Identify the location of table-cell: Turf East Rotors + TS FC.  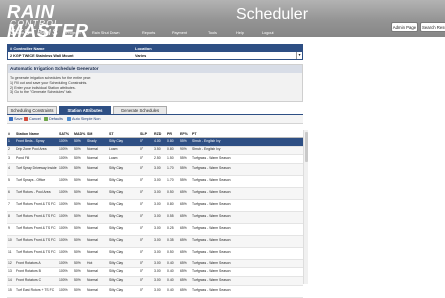
(36, 291).